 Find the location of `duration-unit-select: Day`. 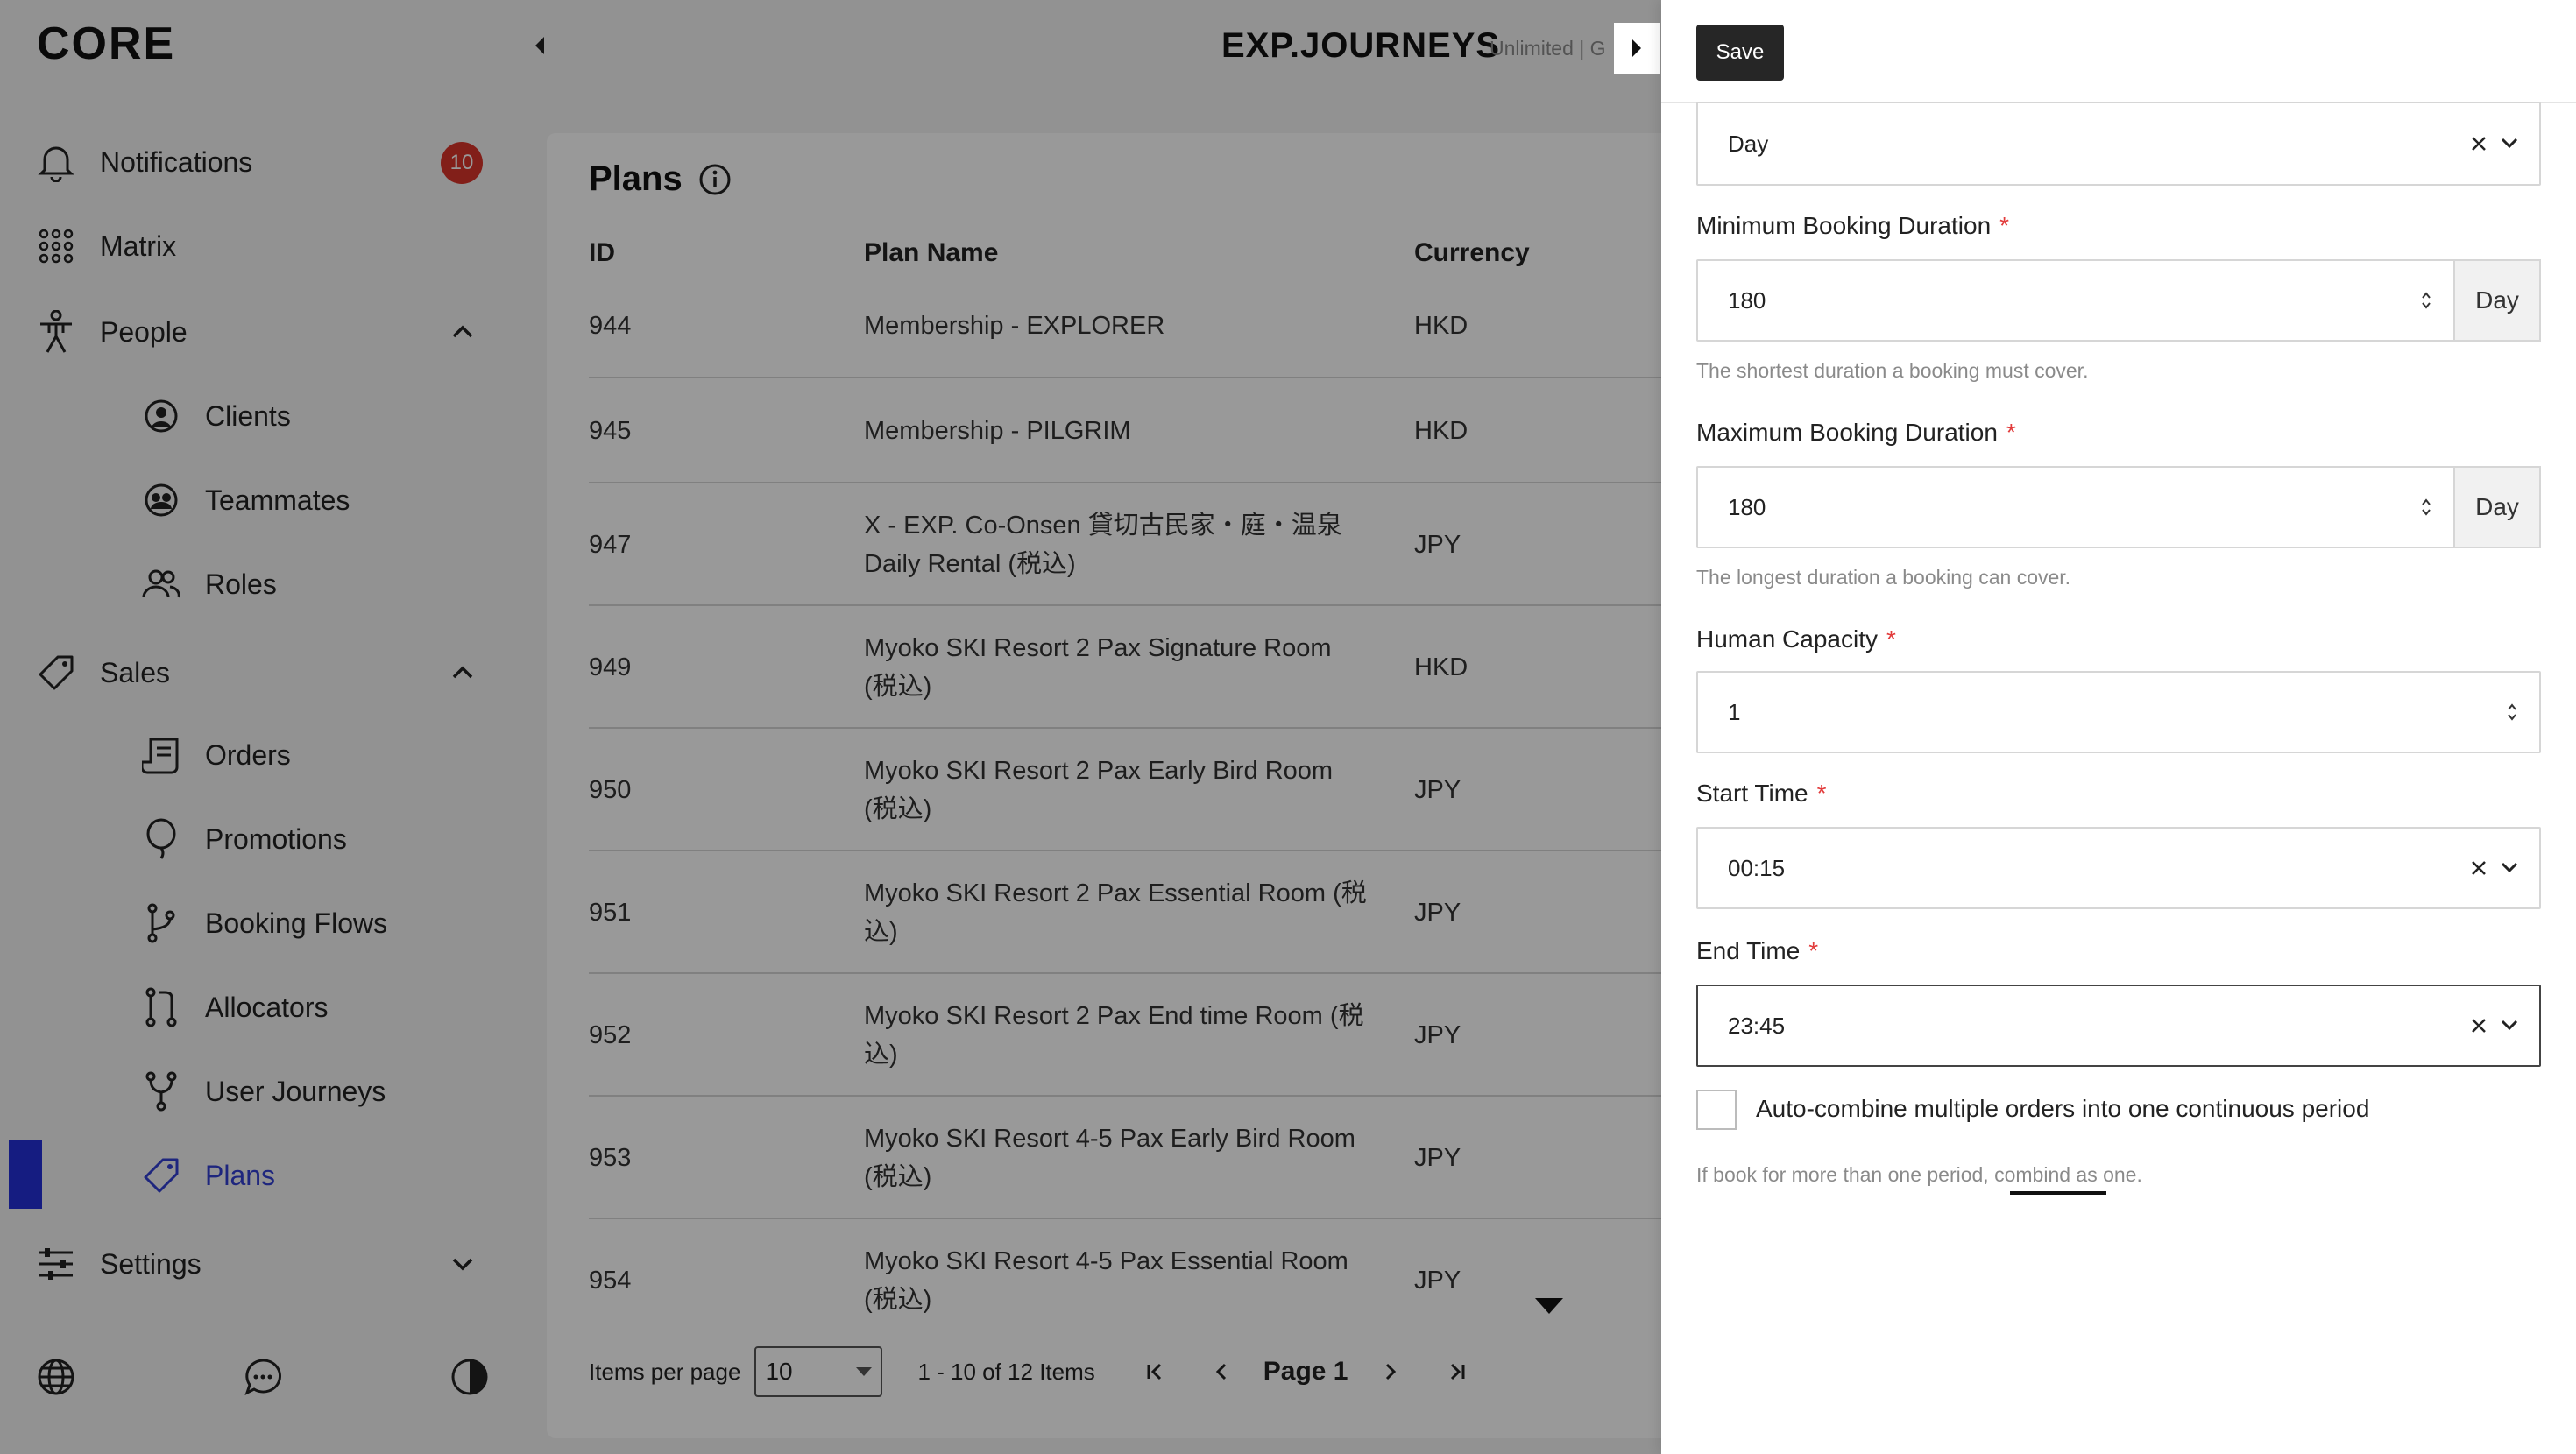

duration-unit-select: Day is located at coordinates (2118, 144).